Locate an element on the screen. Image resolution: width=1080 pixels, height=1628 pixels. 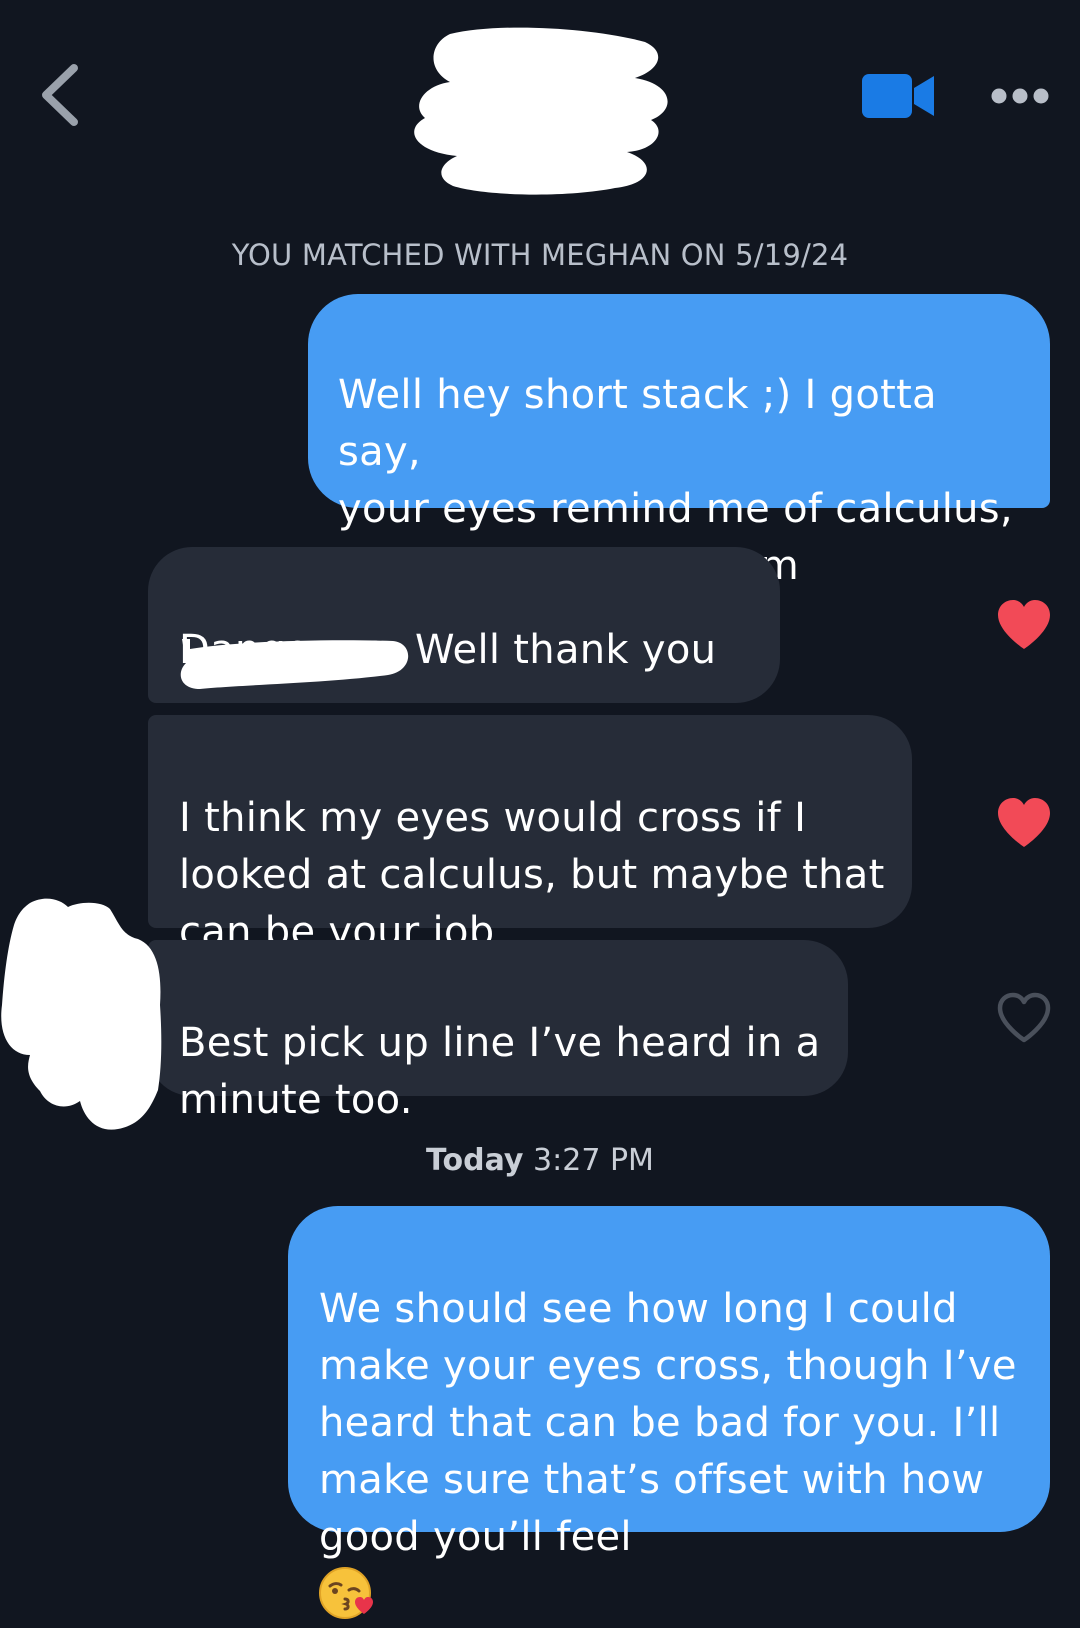
video-camera-icon is located at coordinates (898, 96).